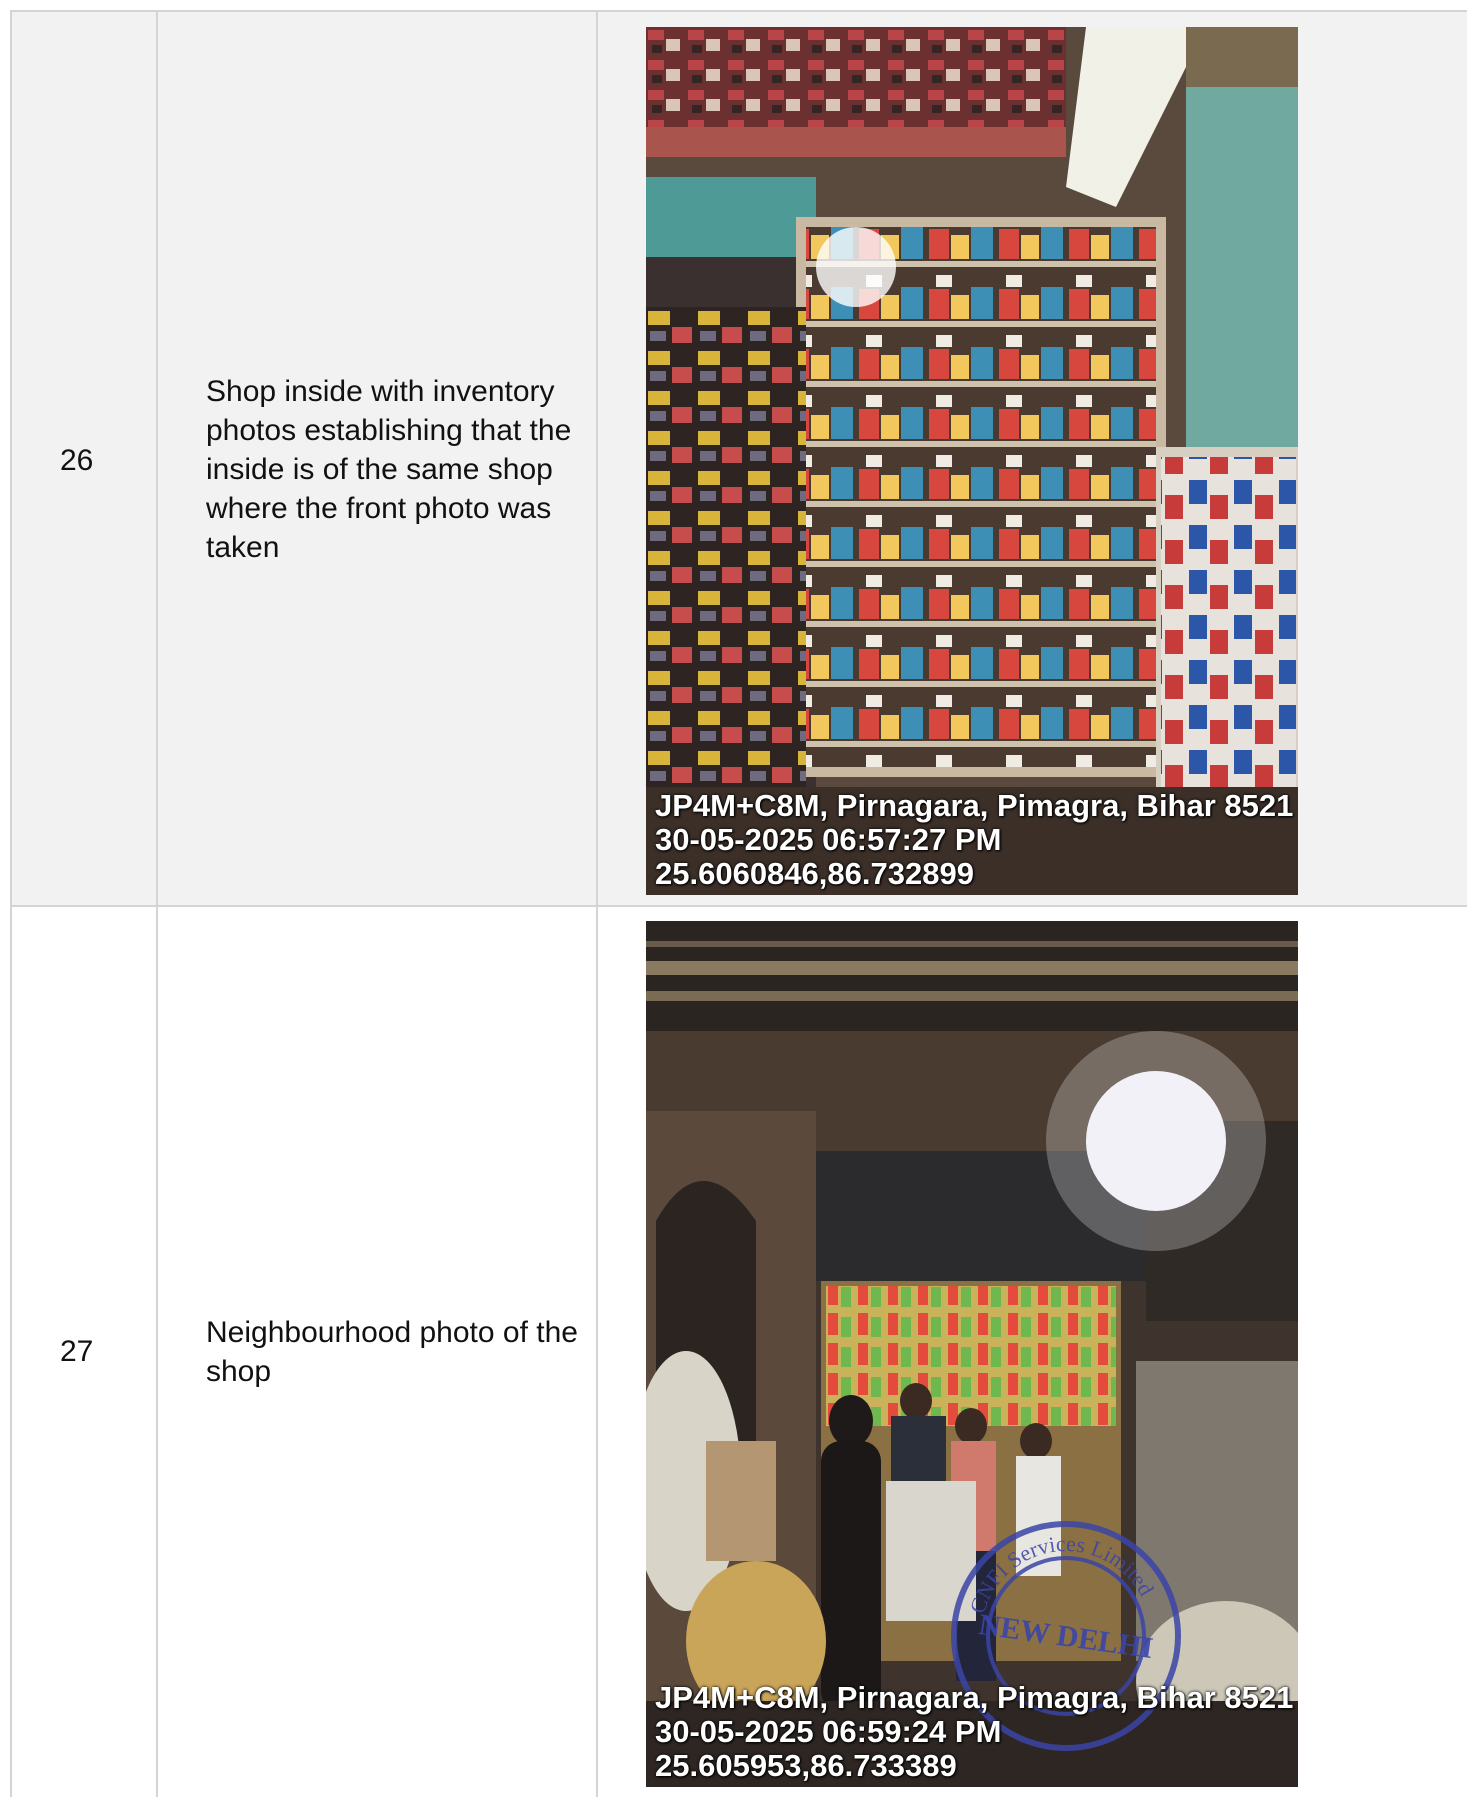 The height and width of the screenshot is (1797, 1467). Describe the element at coordinates (1066, 1636) in the screenshot. I see `svg-text: NEW DELHI` at that location.